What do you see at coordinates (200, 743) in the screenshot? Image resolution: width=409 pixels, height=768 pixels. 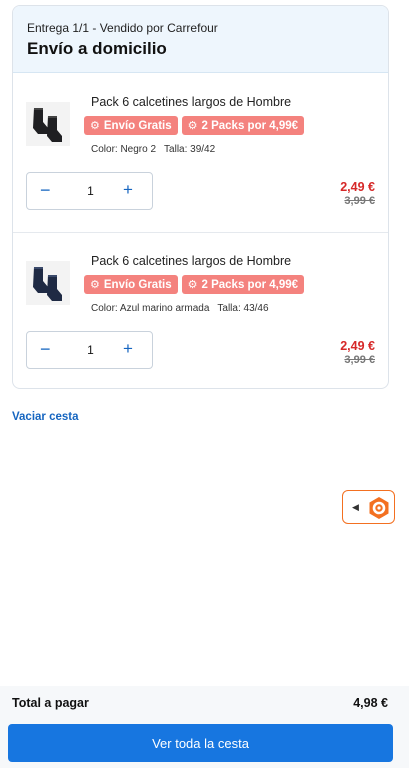 I see `view-cart-button: Ver toda la cesta` at bounding box center [200, 743].